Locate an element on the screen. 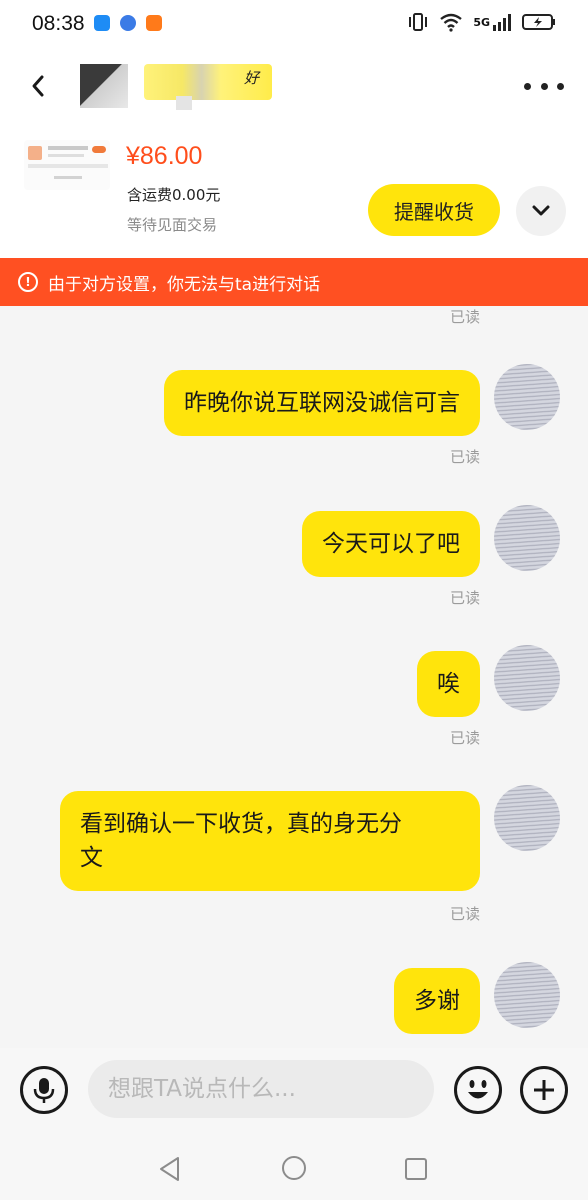 The width and height of the screenshot is (588, 1200). microphone-icon is located at coordinates (44, 1090).